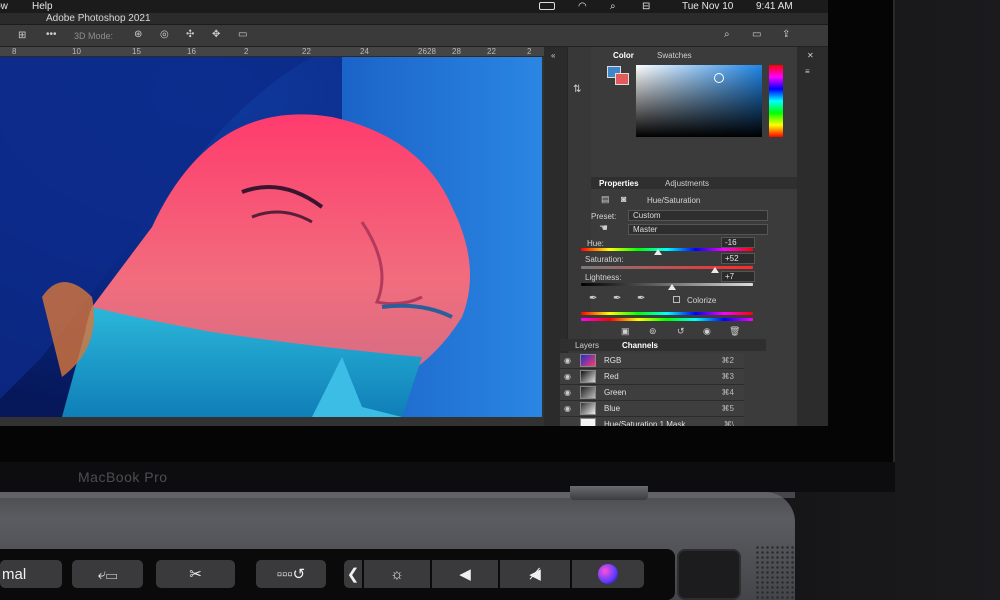 Image resolution: width=1000 pixels, height=600 pixels. What do you see at coordinates (738, 258) in the screenshot?
I see `saturation-value: +52` at bounding box center [738, 258].